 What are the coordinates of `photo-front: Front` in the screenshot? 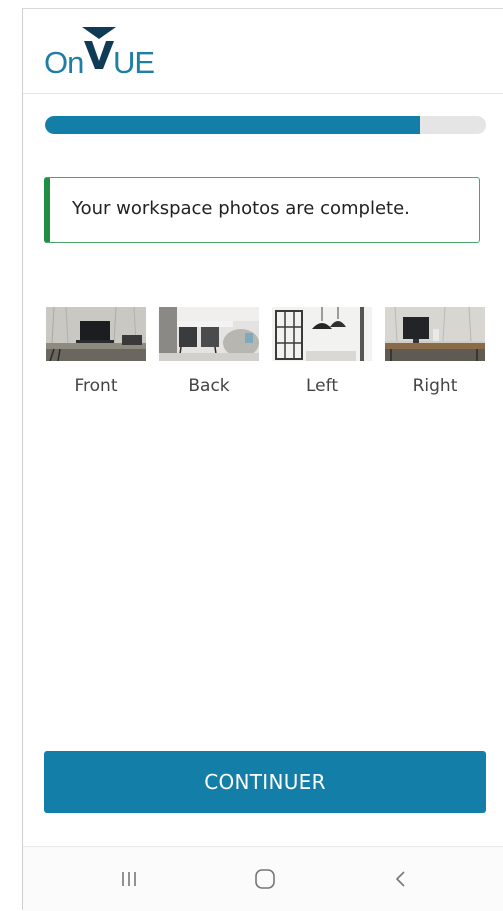 It's located at (97, 351).